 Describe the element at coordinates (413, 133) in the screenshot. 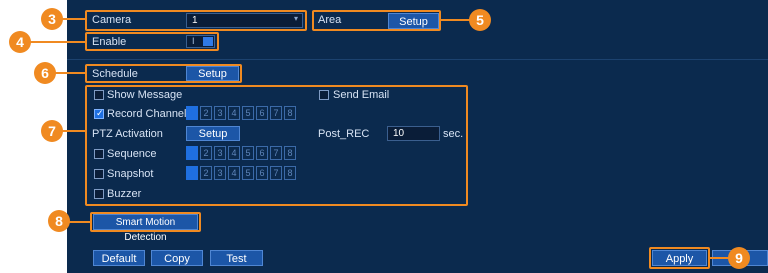

I see `post-rec-input: 10` at that location.